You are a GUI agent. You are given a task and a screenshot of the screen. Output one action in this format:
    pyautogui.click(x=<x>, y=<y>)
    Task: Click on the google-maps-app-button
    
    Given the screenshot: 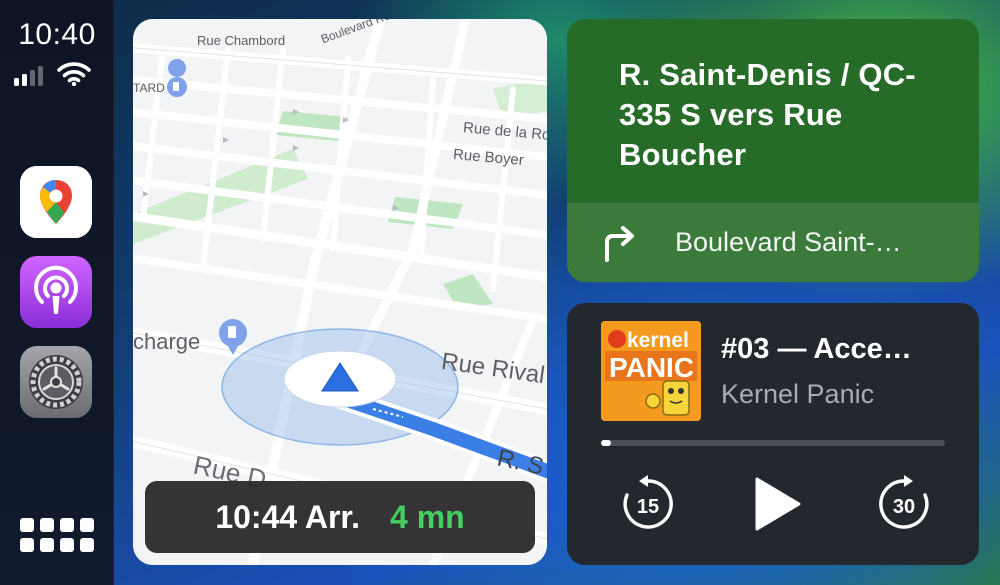 What is the action you would take?
    pyautogui.click(x=56, y=202)
    